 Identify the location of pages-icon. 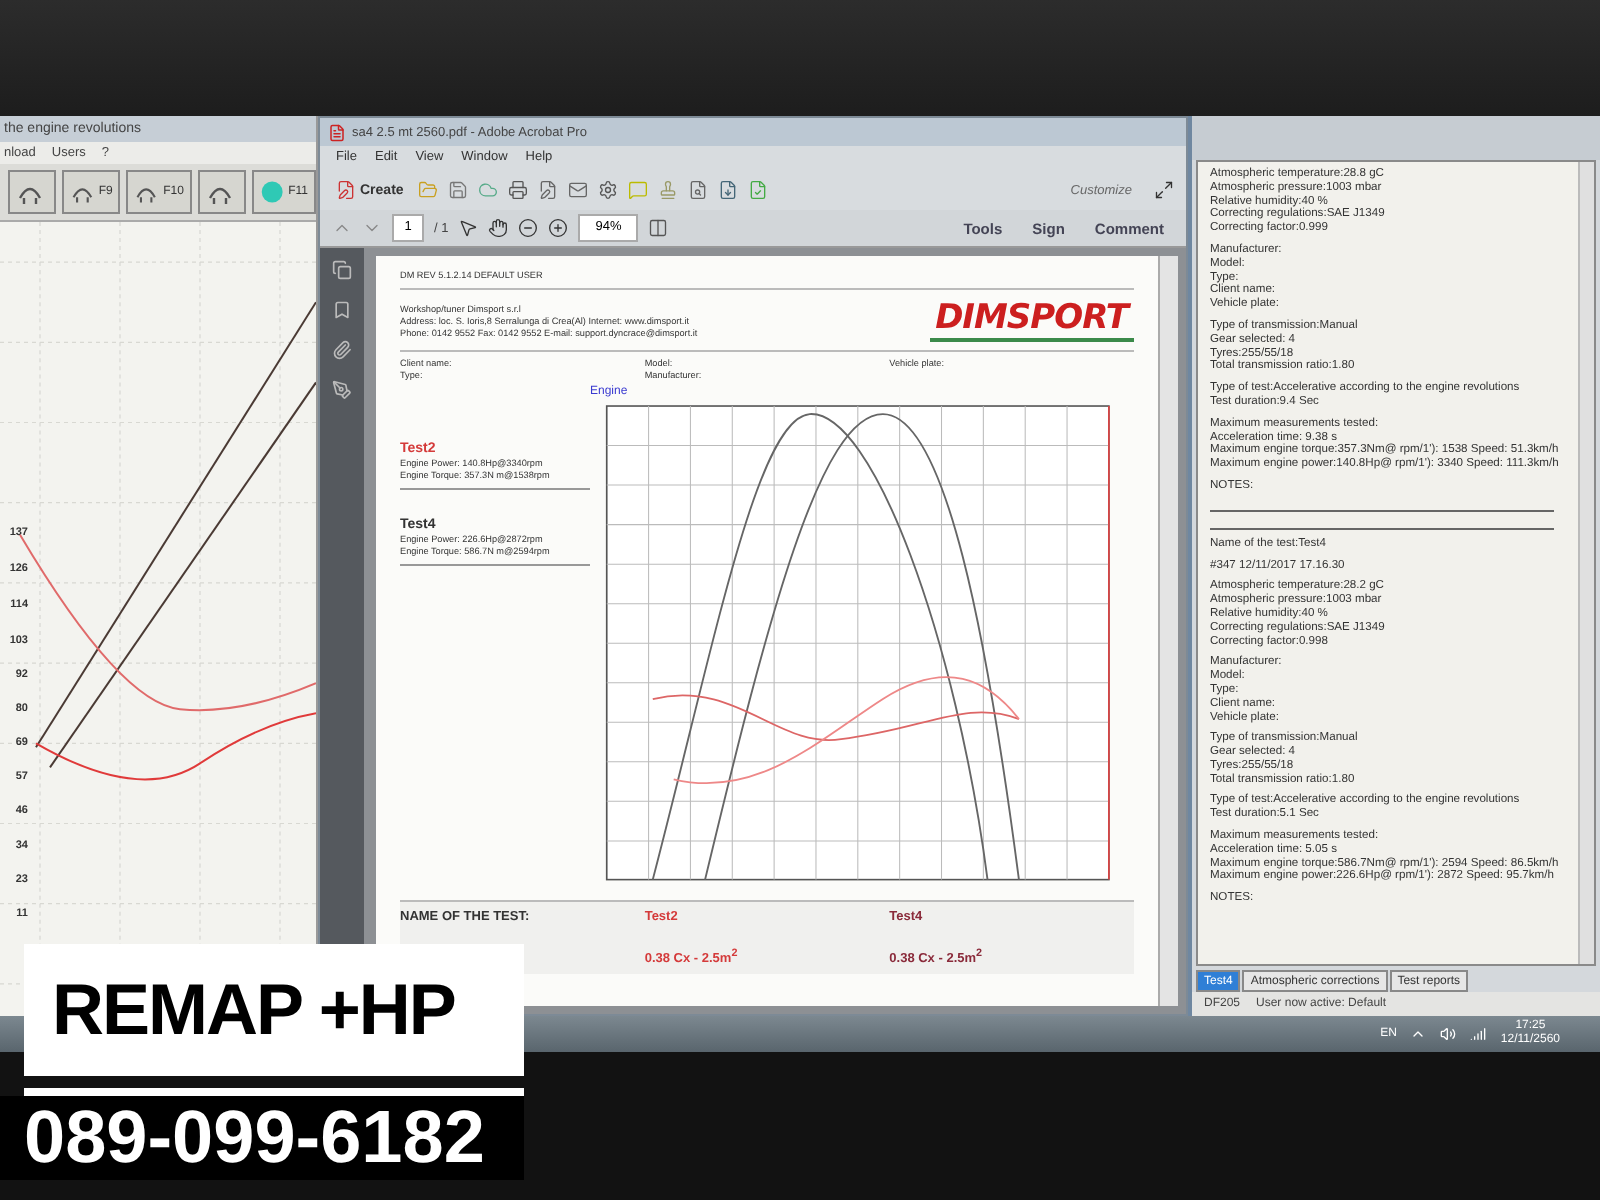
(342, 270).